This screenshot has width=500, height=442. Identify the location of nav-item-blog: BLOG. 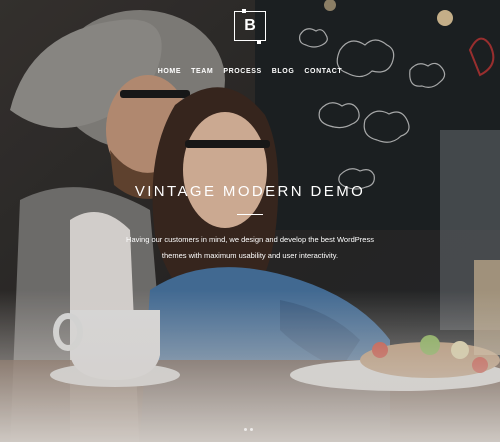
(283, 71).